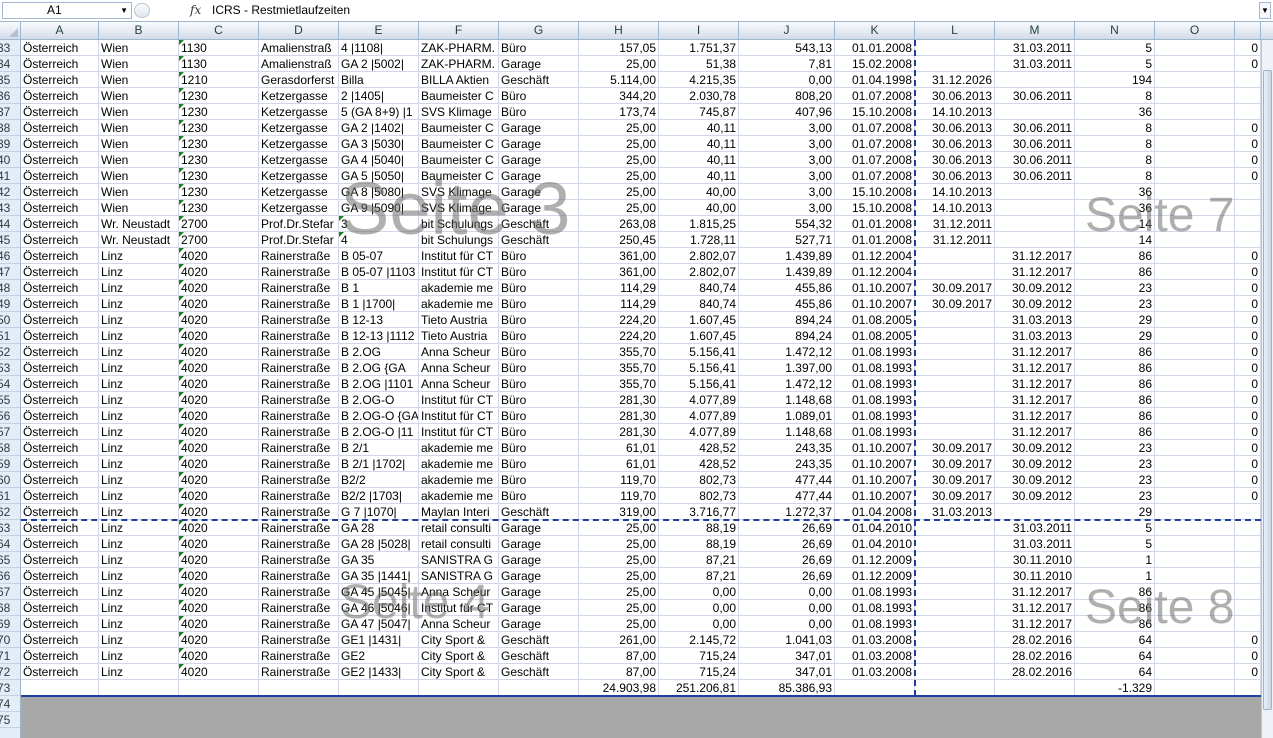  I want to click on cell-i: 40,00, so click(699, 208).